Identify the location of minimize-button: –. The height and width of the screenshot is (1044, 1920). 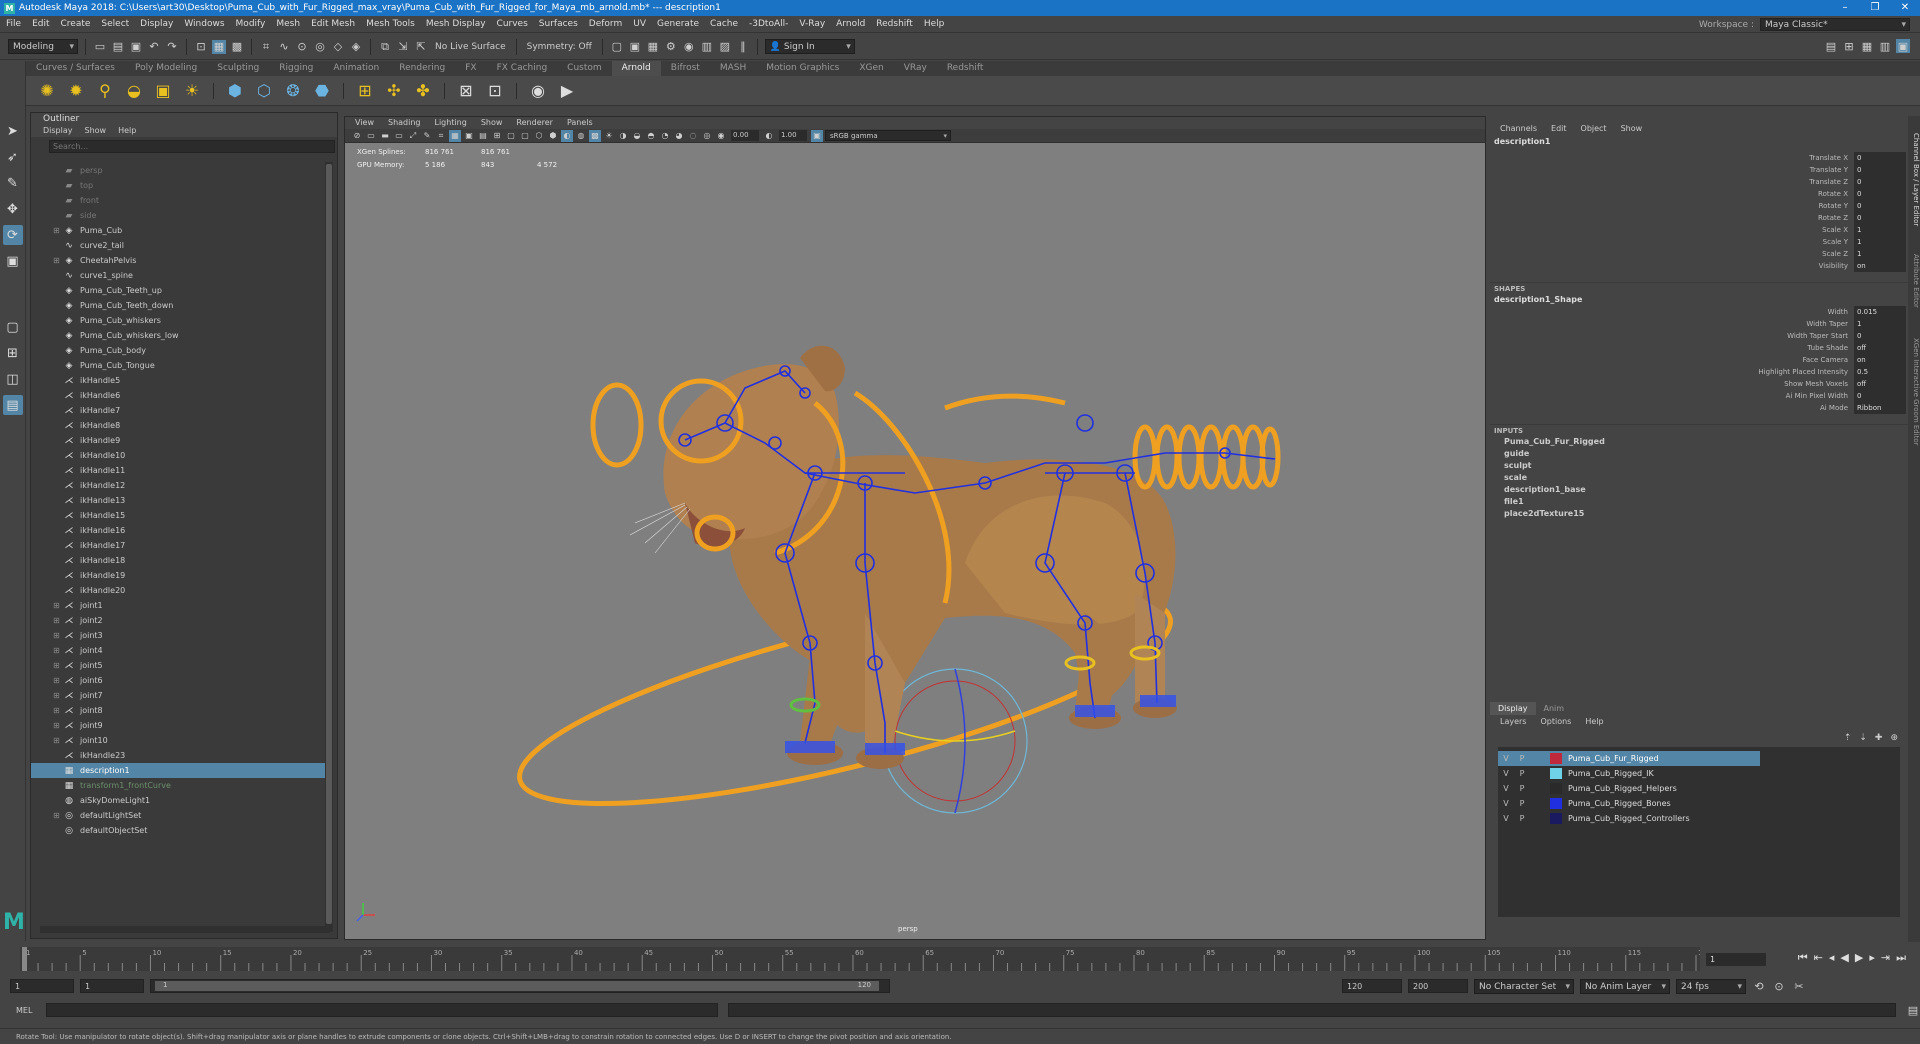
(1845, 8).